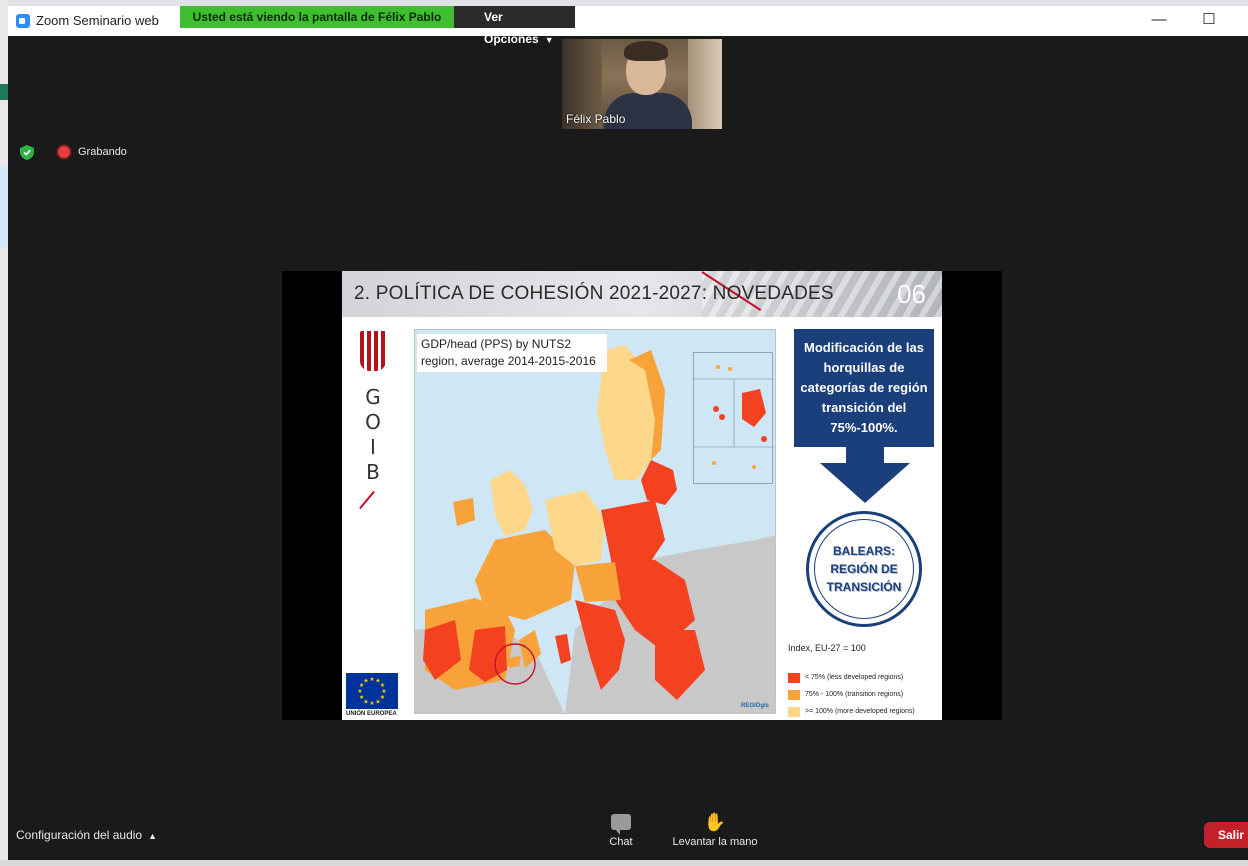  Describe the element at coordinates (646, 51) in the screenshot. I see `video-person-hair` at that location.